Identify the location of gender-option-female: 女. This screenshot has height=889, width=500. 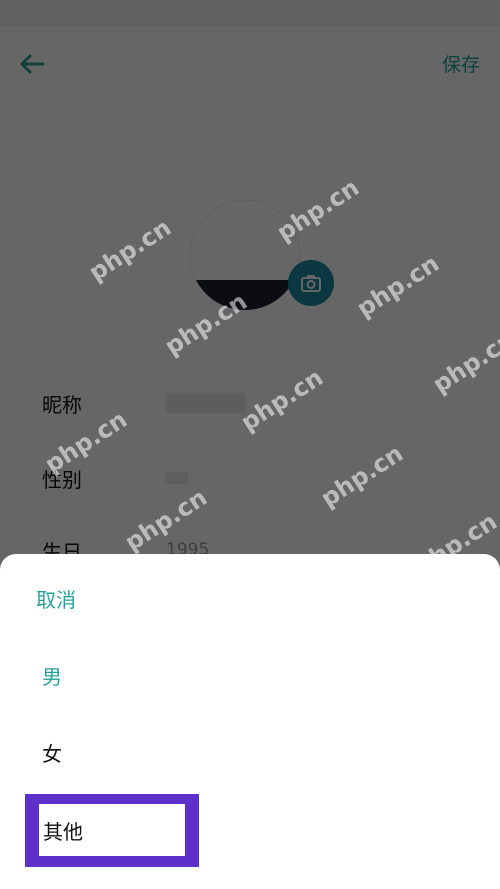
(52, 752).